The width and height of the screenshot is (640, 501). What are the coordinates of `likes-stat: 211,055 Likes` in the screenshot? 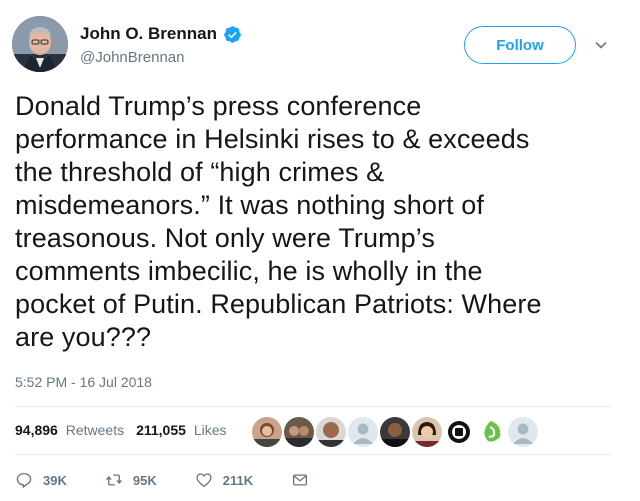 It's located at (181, 430).